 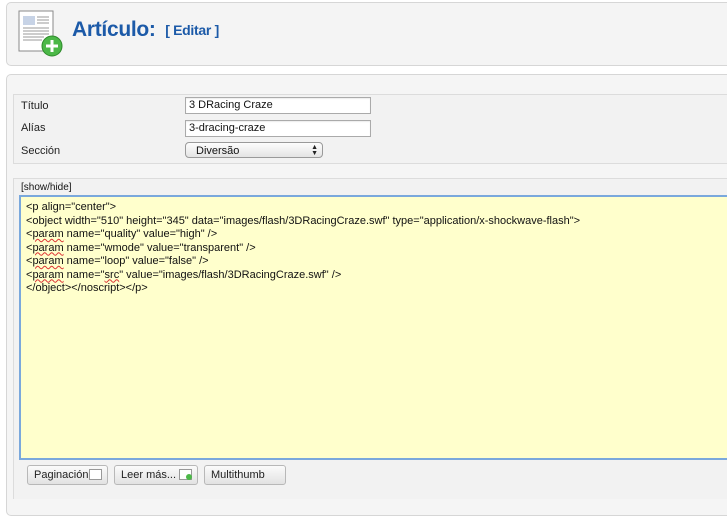 I want to click on page-title-text: Artículo:, so click(x=114, y=29).